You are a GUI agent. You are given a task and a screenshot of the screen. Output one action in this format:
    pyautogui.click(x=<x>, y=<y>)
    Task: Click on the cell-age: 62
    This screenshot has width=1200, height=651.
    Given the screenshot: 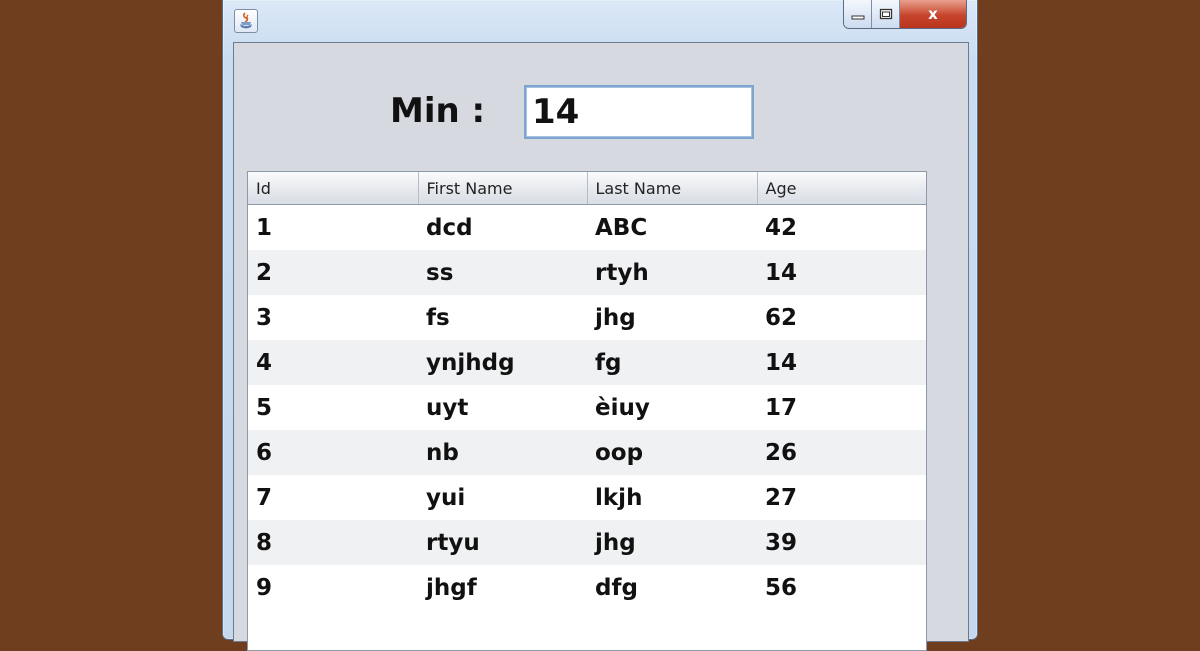 What is the action you would take?
    pyautogui.click(x=841, y=317)
    